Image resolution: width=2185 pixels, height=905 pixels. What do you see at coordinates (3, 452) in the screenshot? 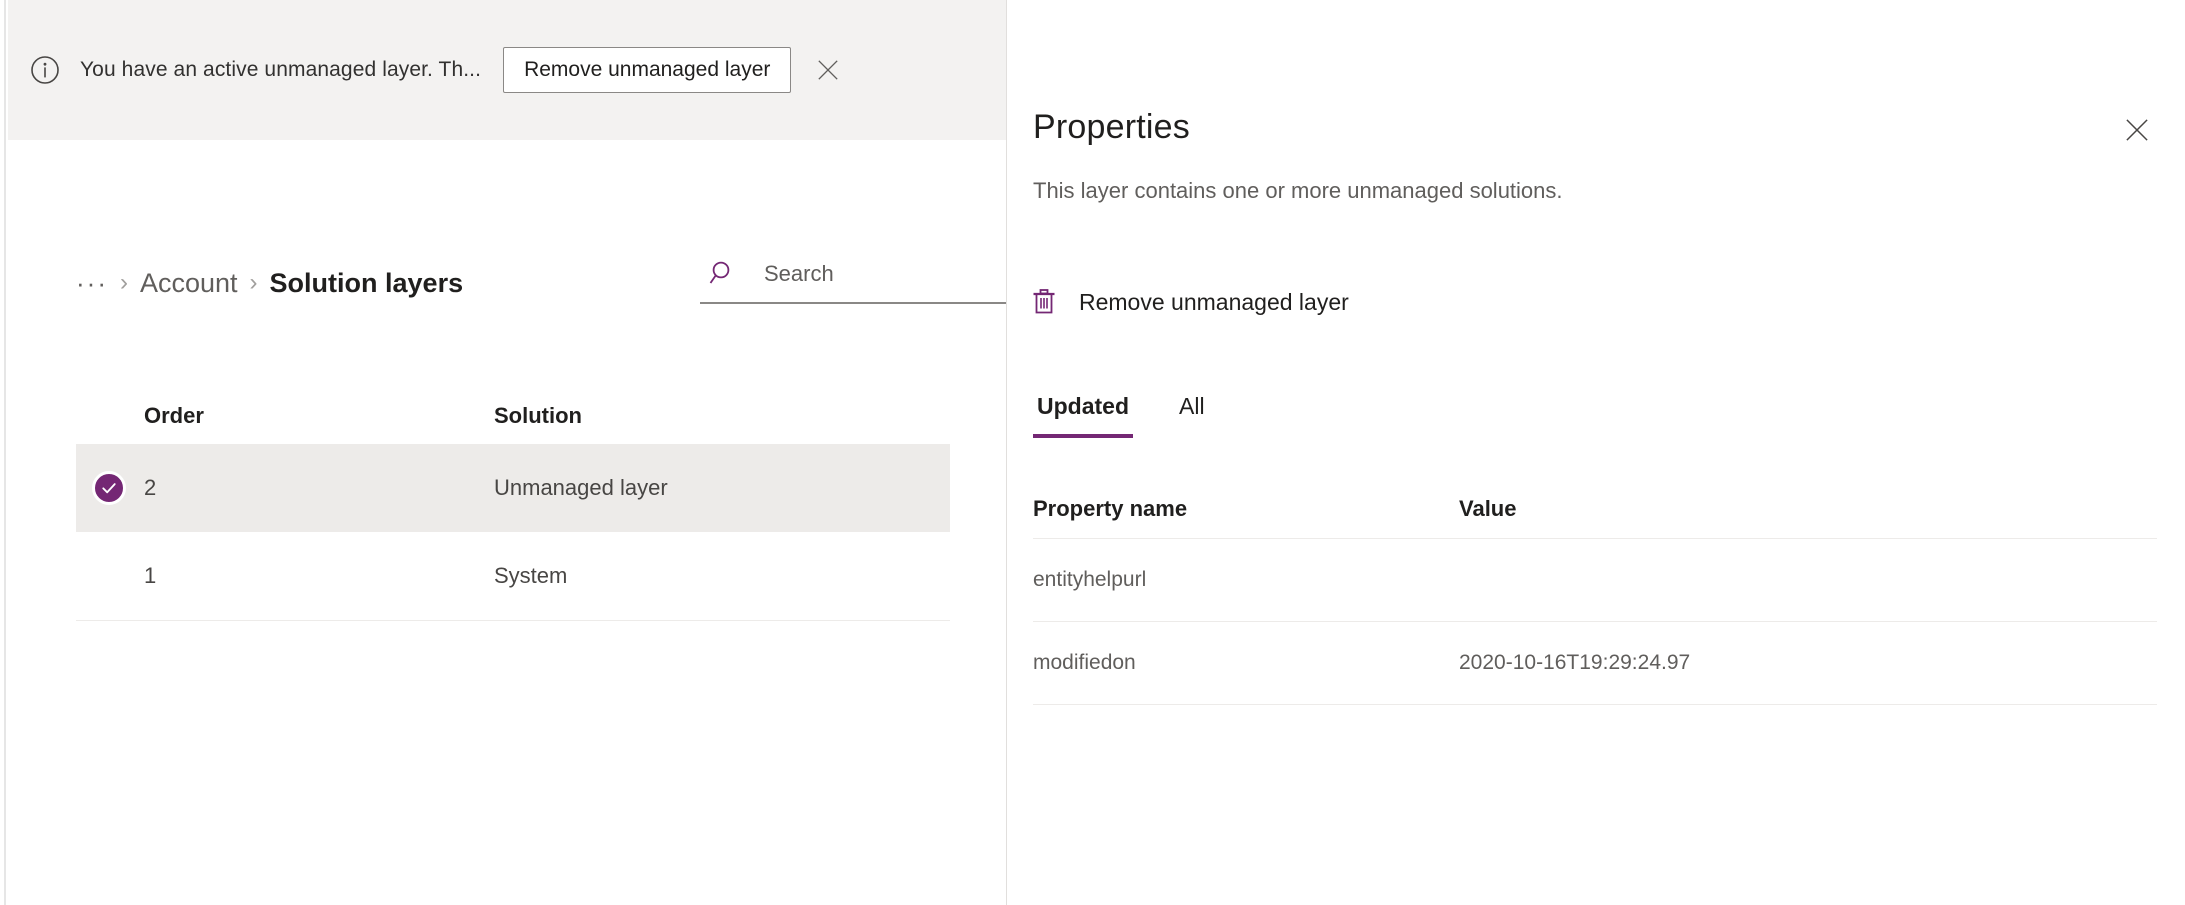
I see `window-left-rail` at bounding box center [3, 452].